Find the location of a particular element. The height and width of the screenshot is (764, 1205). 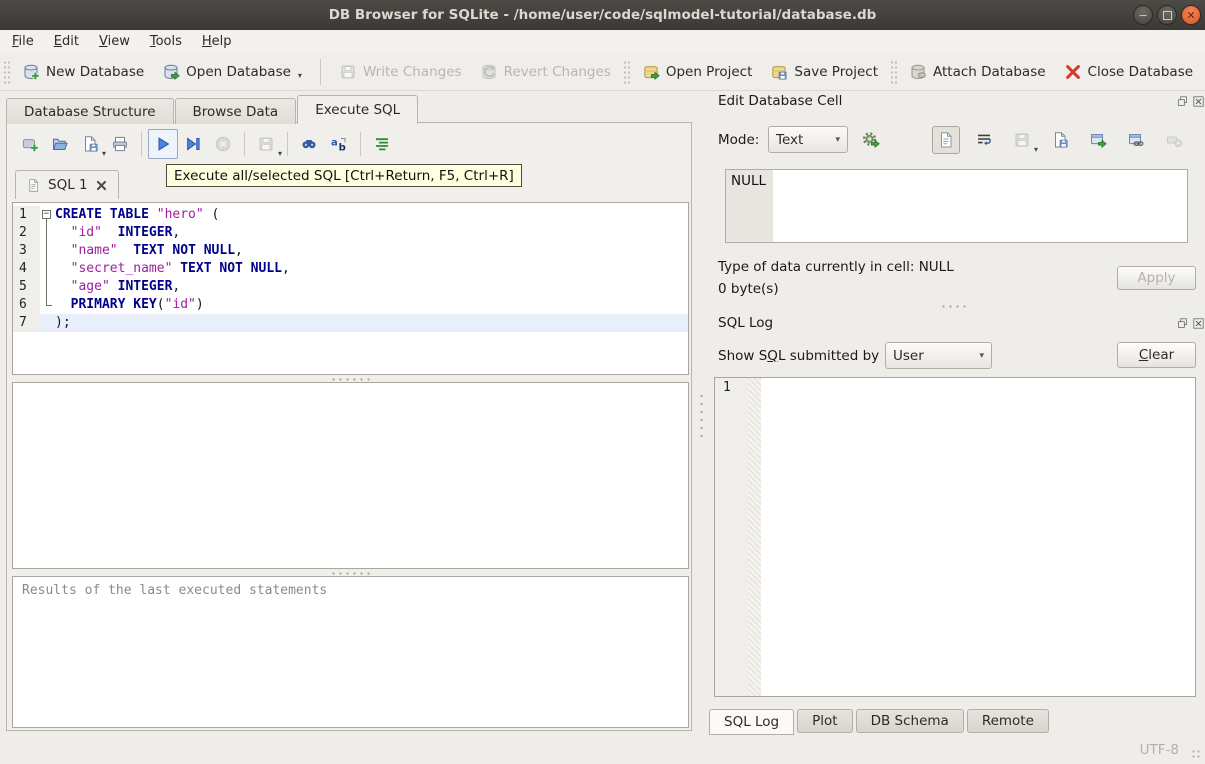

code-text: CREATE TABLE "hero" ( is located at coordinates (371, 215).